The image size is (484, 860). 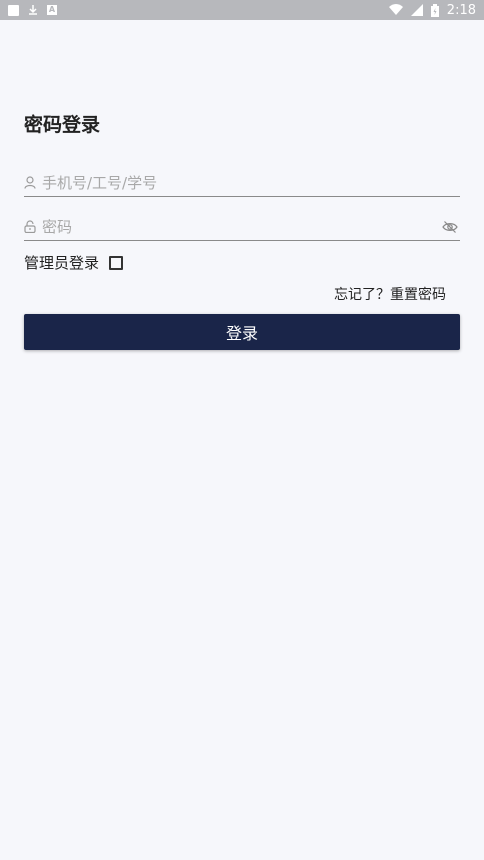 I want to click on a-icon: A, so click(x=52, y=10).